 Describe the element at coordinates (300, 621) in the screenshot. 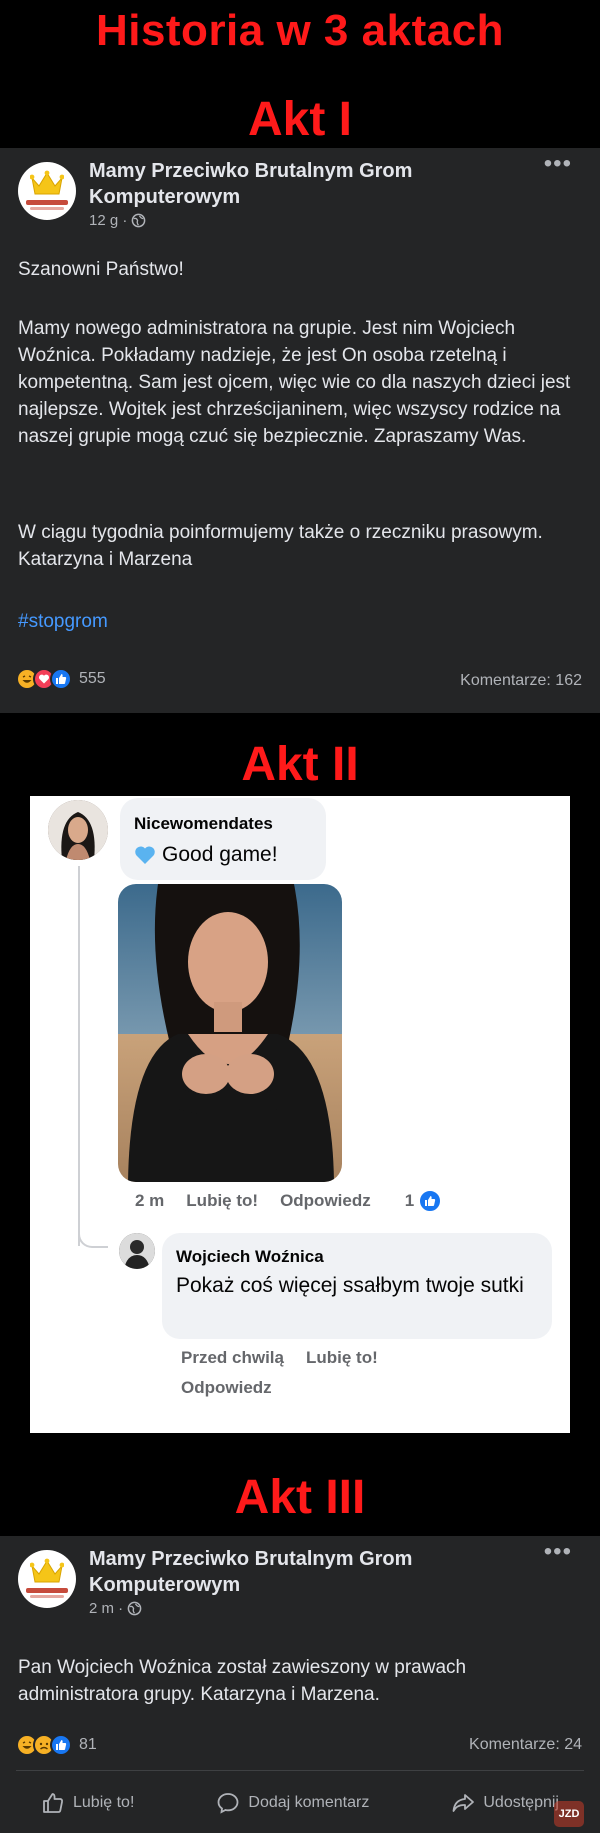

I see `hashtag-link: #stopgrom` at that location.